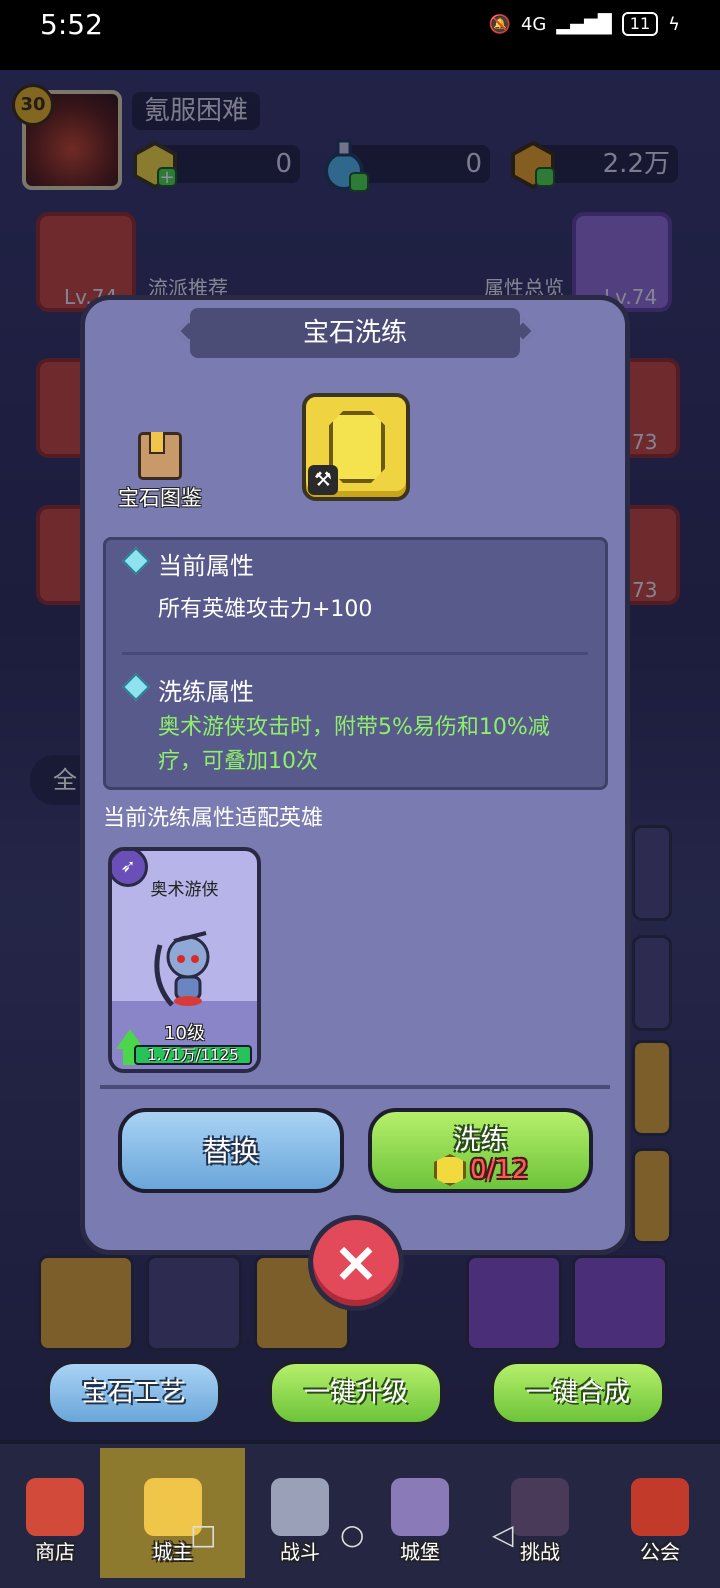 The image size is (720, 1588). I want to click on current-attr-heading: 当前属性, so click(206, 566).